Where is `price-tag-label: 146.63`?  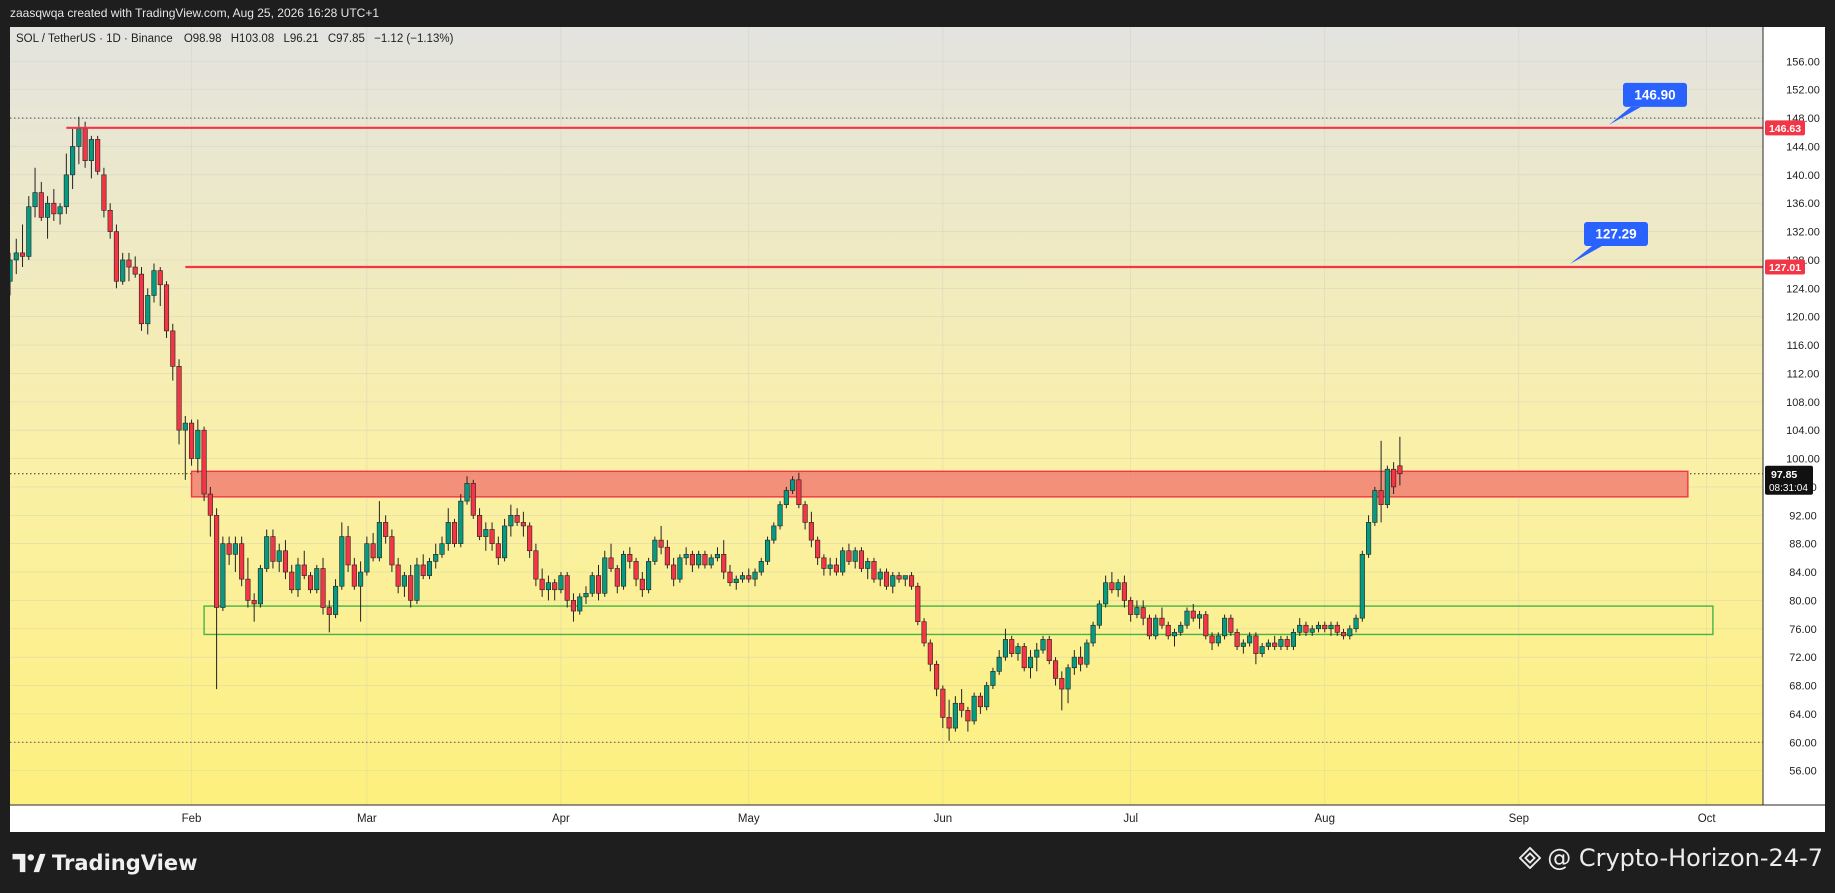
price-tag-label: 146.63 is located at coordinates (1785, 129).